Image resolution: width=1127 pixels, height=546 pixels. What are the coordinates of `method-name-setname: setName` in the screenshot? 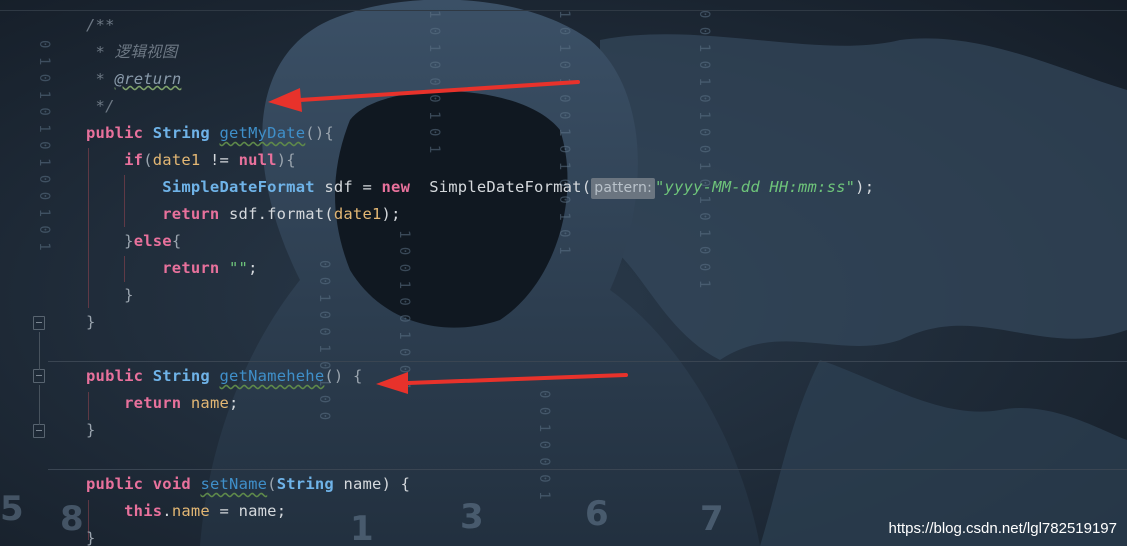 It's located at (233, 484).